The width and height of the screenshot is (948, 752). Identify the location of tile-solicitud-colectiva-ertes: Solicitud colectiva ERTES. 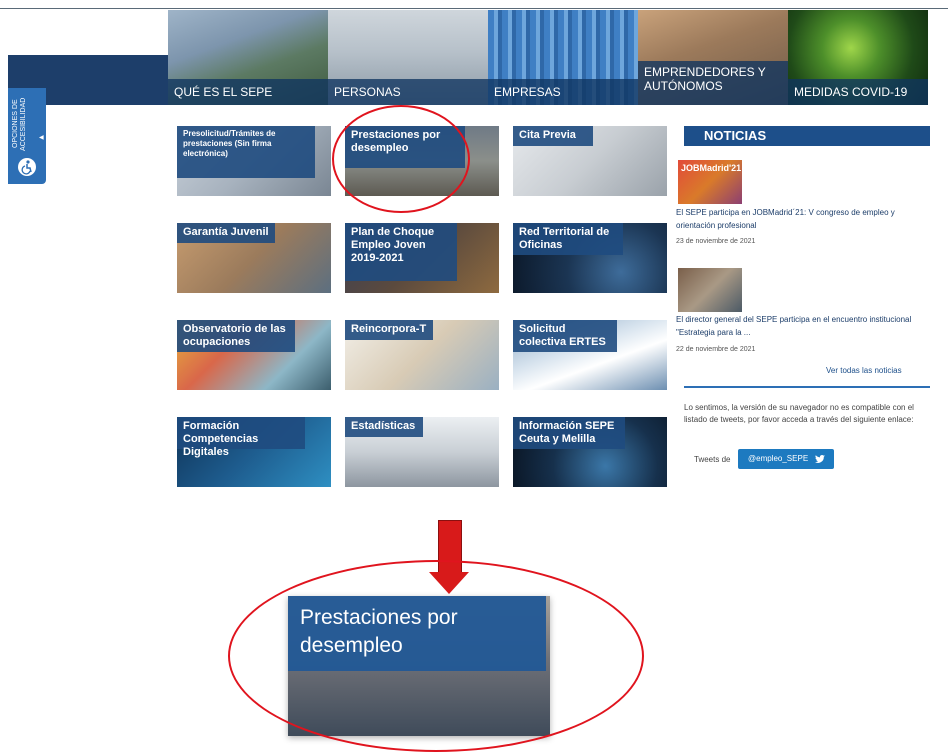
(590, 355).